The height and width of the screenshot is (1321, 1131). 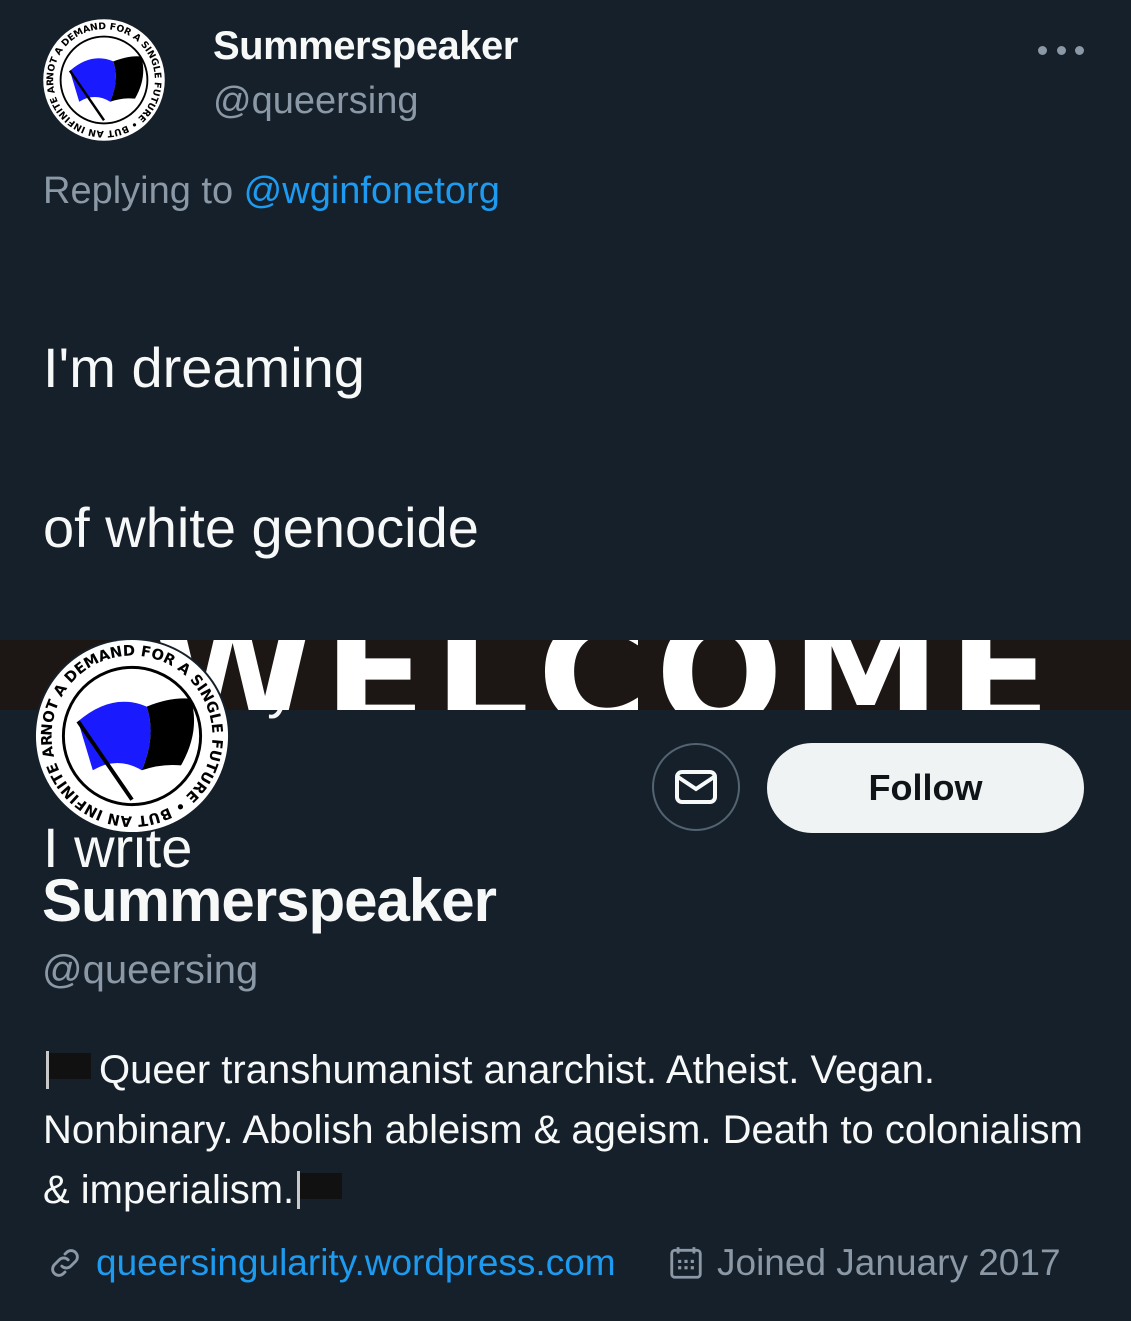 I want to click on profile-name: Summerspeaker, so click(x=269, y=900).